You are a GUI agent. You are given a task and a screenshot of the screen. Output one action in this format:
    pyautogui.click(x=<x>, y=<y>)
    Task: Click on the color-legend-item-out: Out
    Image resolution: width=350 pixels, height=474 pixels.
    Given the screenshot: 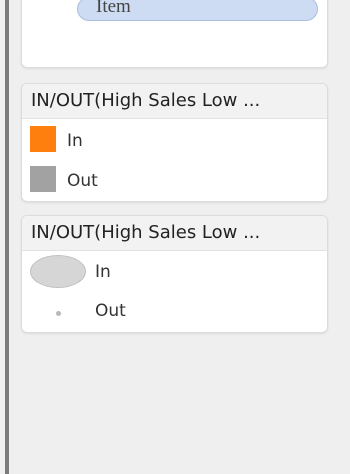 What is the action you would take?
    pyautogui.click(x=174, y=182)
    